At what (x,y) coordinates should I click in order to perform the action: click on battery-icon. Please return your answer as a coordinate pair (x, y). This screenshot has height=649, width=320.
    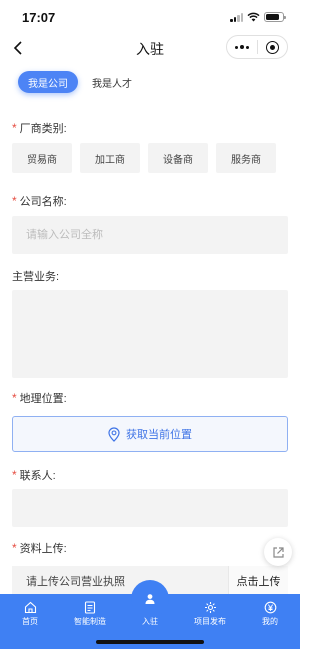
    Looking at the image, I should click on (275, 17).